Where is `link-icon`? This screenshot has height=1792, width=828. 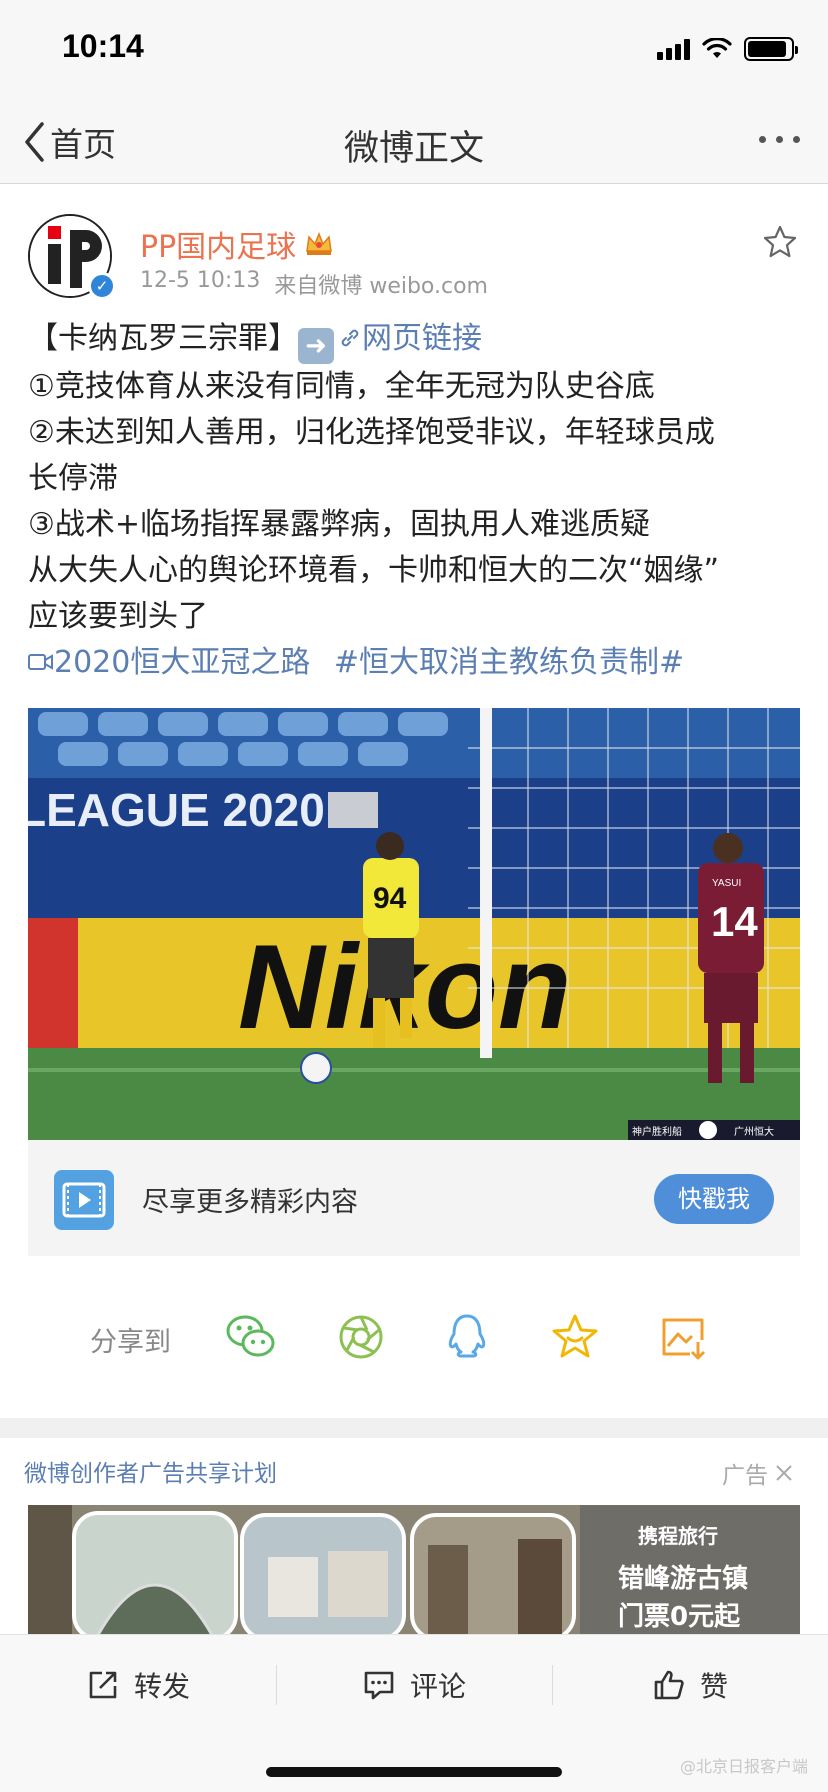 link-icon is located at coordinates (350, 338).